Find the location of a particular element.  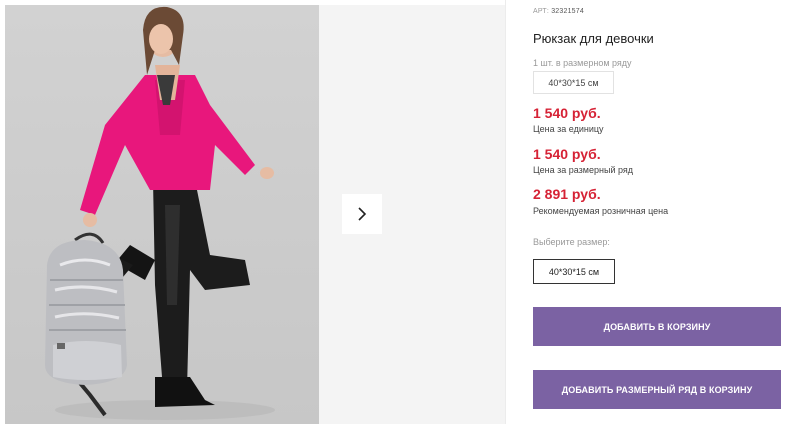

size-row-price-label: Цена за размерный ряд is located at coordinates (583, 170).